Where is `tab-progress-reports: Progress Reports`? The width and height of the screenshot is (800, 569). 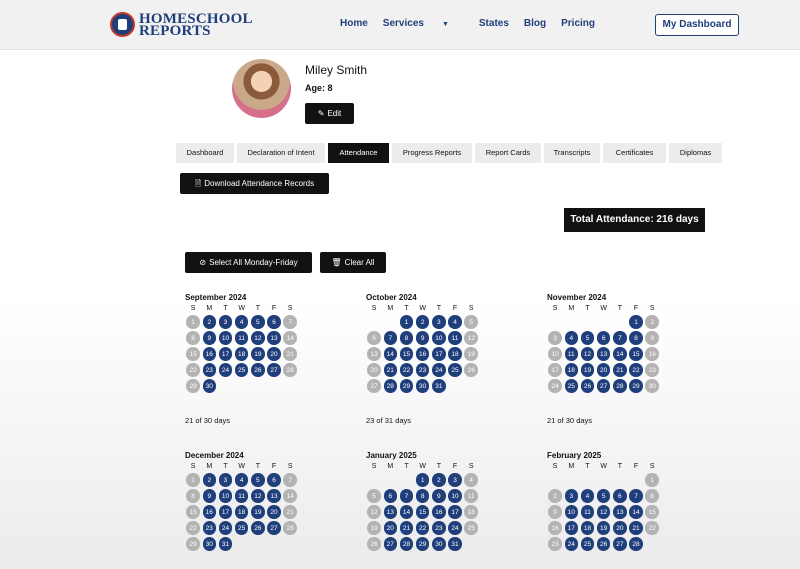
tab-progress-reports: Progress Reports is located at coordinates (432, 153).